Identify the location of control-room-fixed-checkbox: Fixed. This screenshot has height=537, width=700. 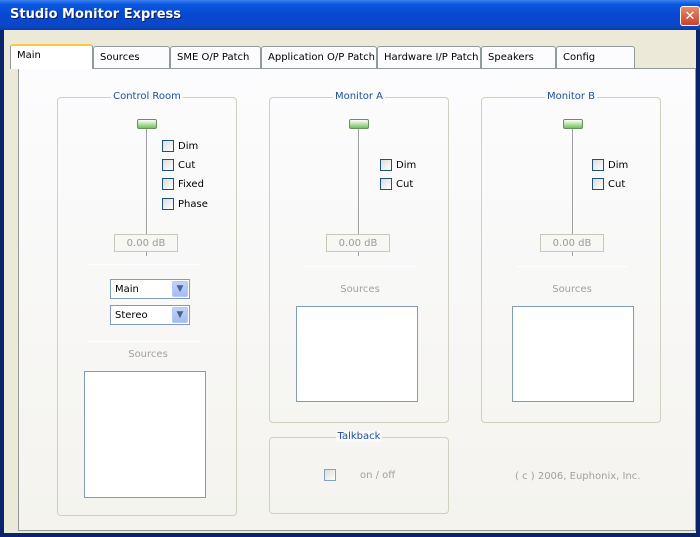
(183, 184).